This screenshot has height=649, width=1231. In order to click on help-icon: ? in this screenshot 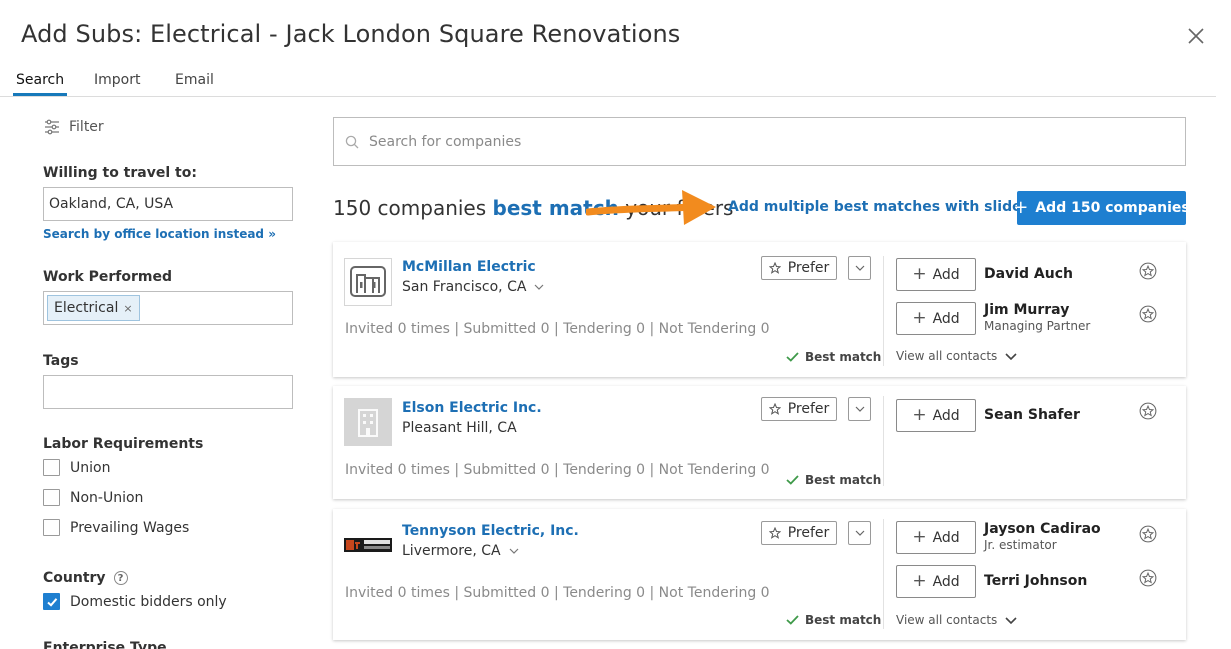, I will do `click(120, 578)`.